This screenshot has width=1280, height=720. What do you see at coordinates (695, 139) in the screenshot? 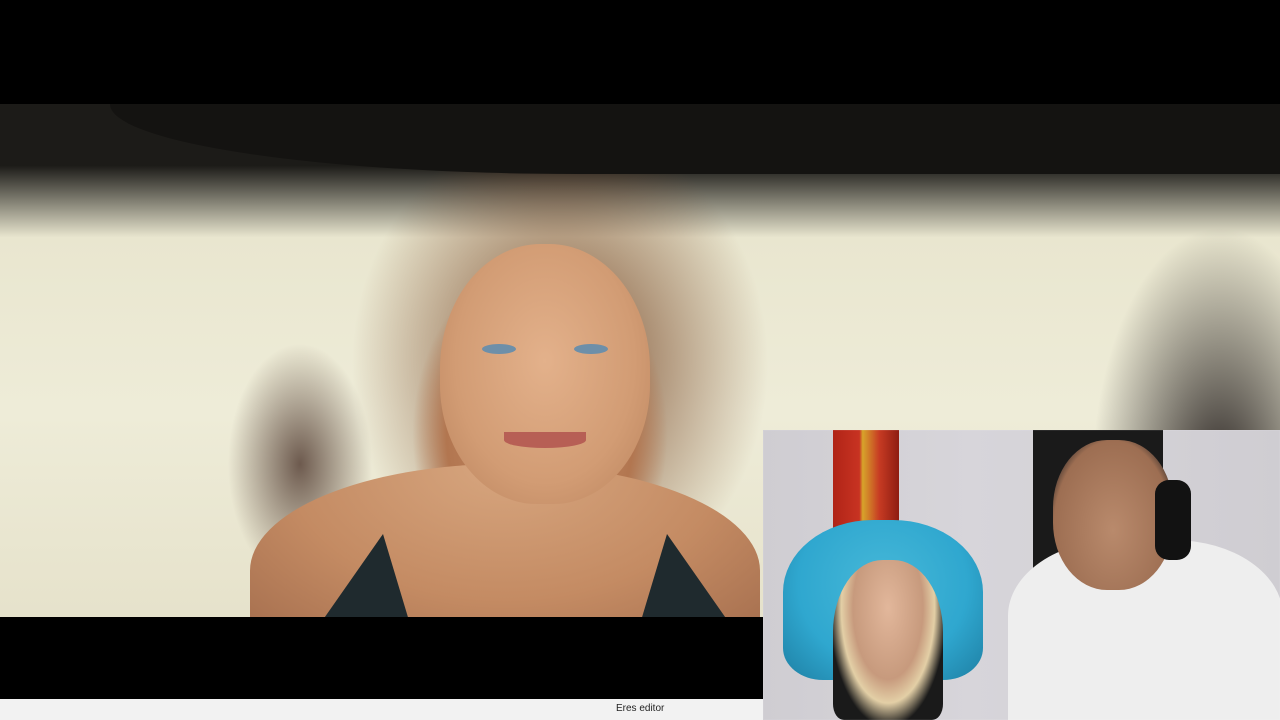
I see `boat-canopy` at bounding box center [695, 139].